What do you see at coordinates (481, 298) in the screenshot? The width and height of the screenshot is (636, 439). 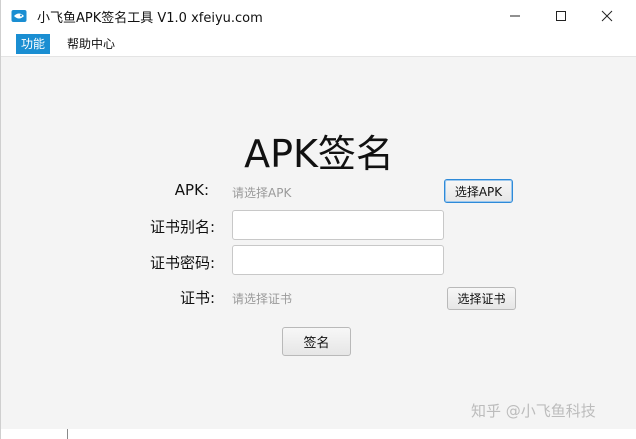 I see `select-cert-button: 选择证书` at bounding box center [481, 298].